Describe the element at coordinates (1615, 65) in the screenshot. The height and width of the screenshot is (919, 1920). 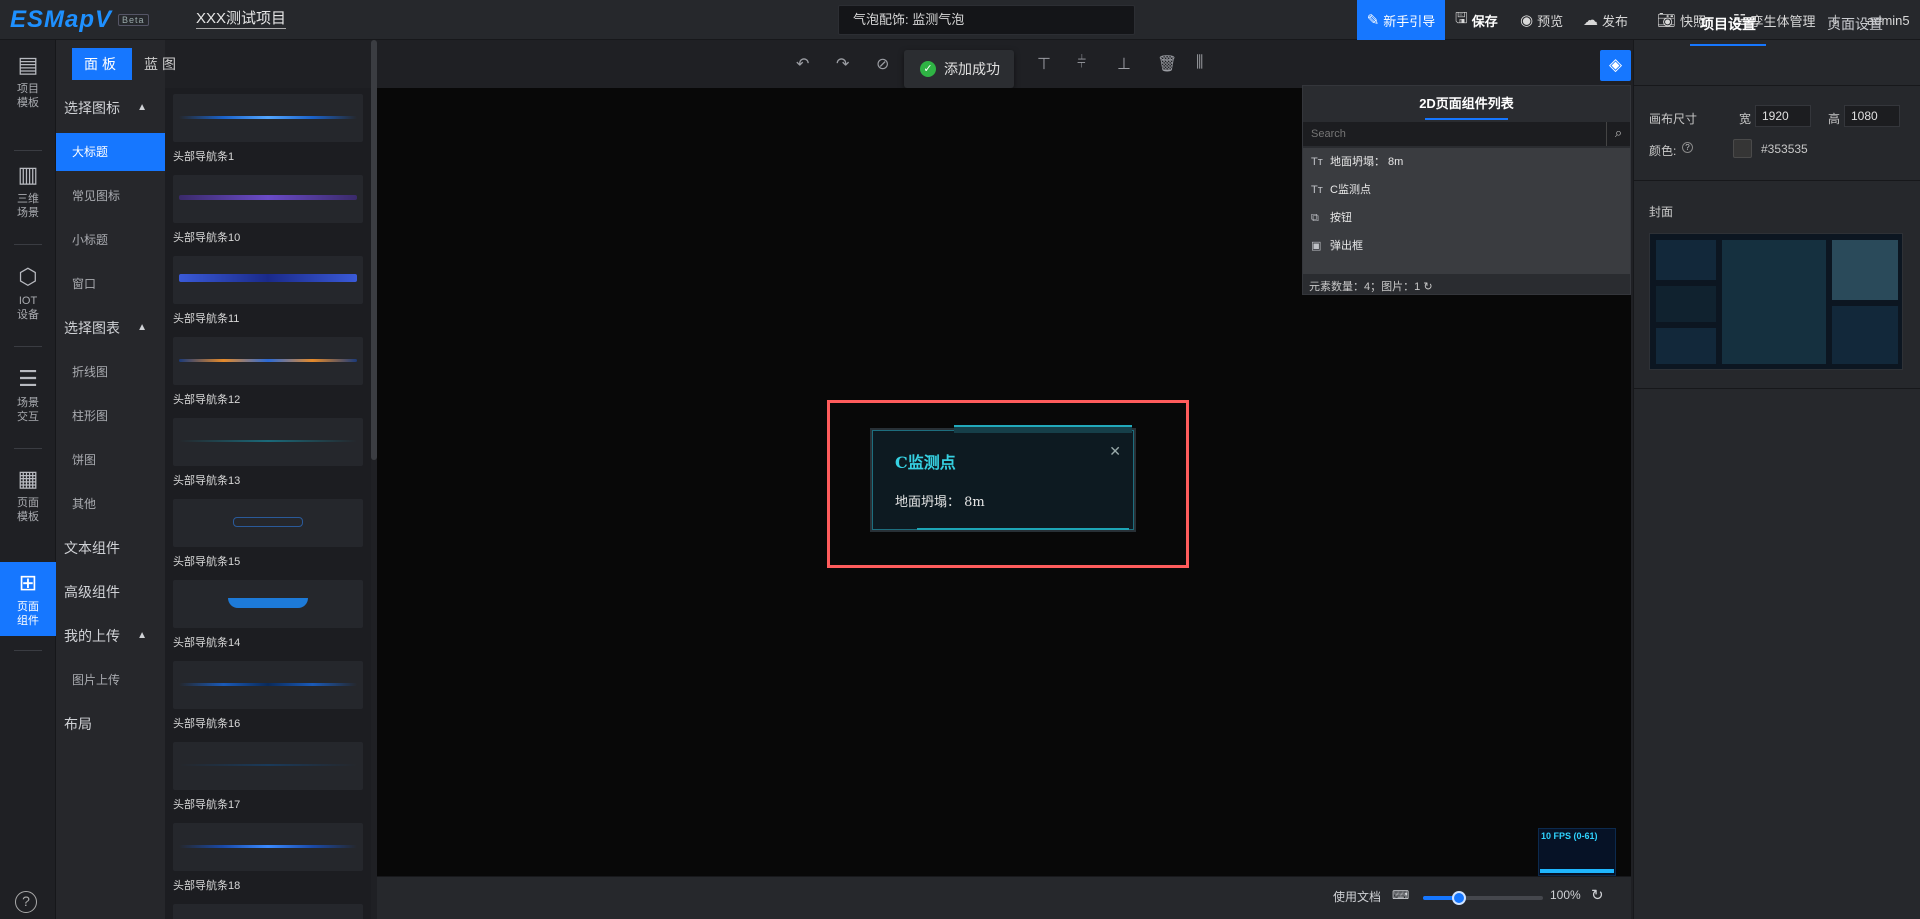
I see `layers-button: ◈` at that location.